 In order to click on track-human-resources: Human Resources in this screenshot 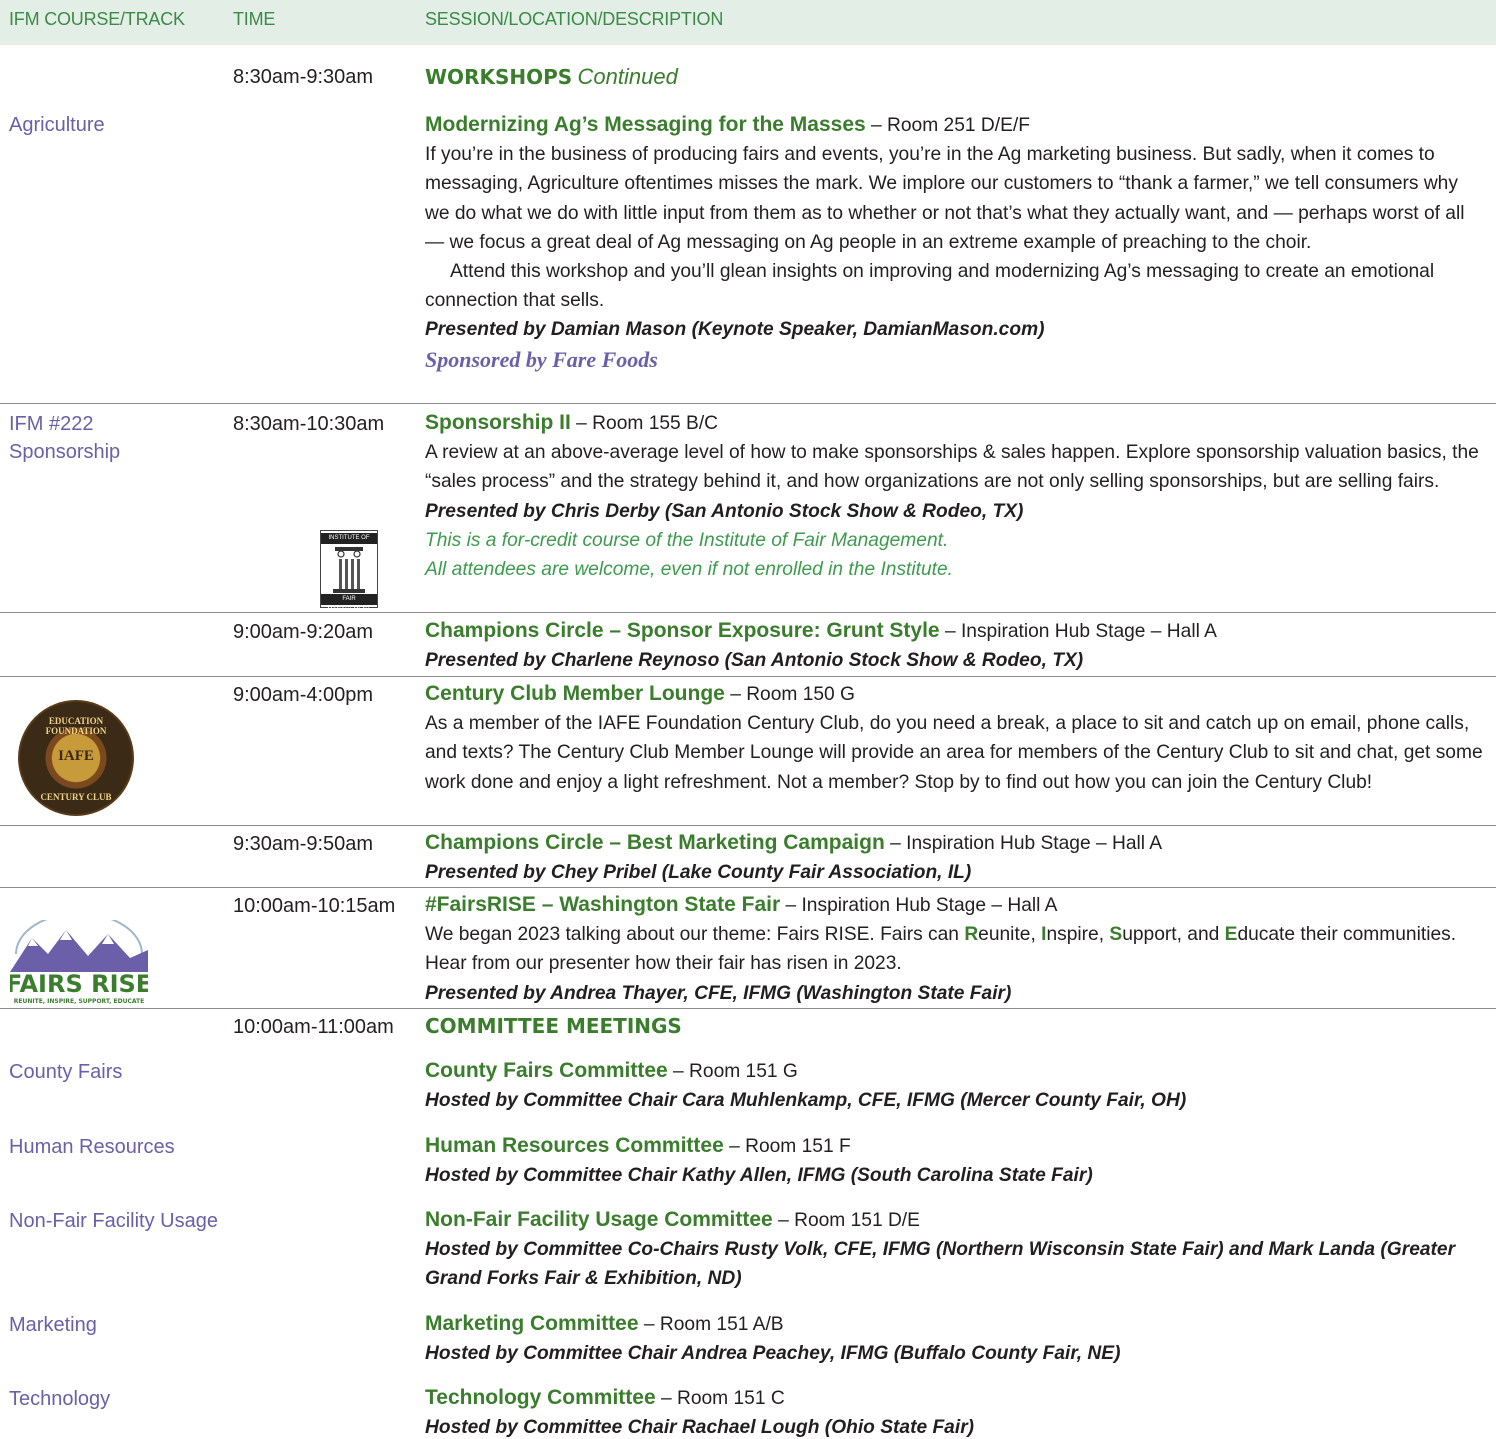, I will do `click(92, 1147)`.